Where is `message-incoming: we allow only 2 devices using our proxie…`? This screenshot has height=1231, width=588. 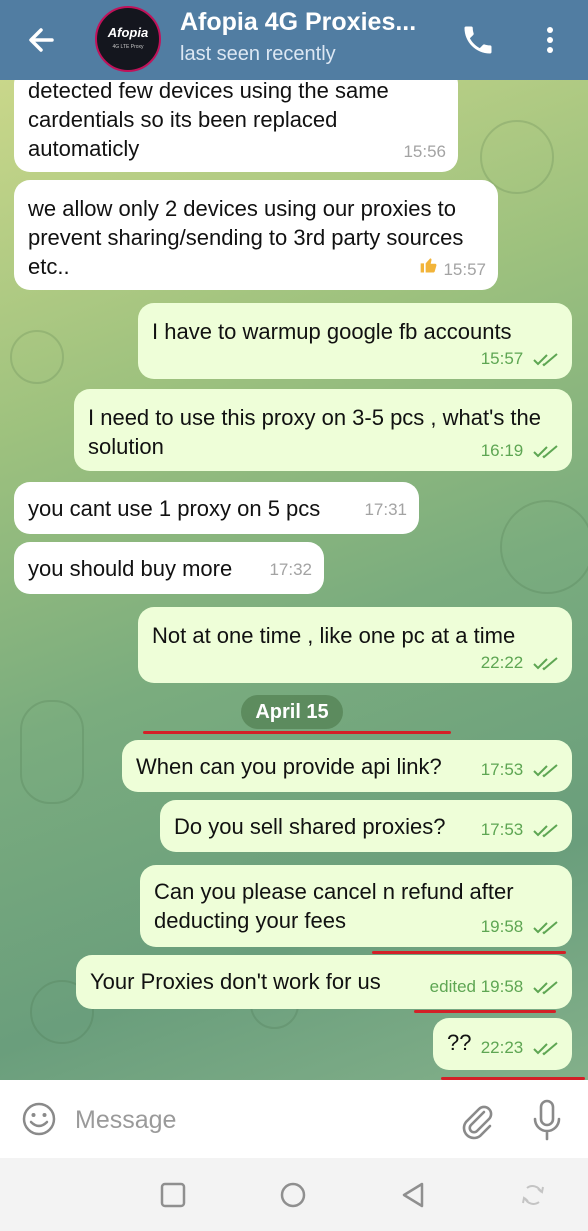 message-incoming: we allow only 2 devices using our proxie… is located at coordinates (256, 235).